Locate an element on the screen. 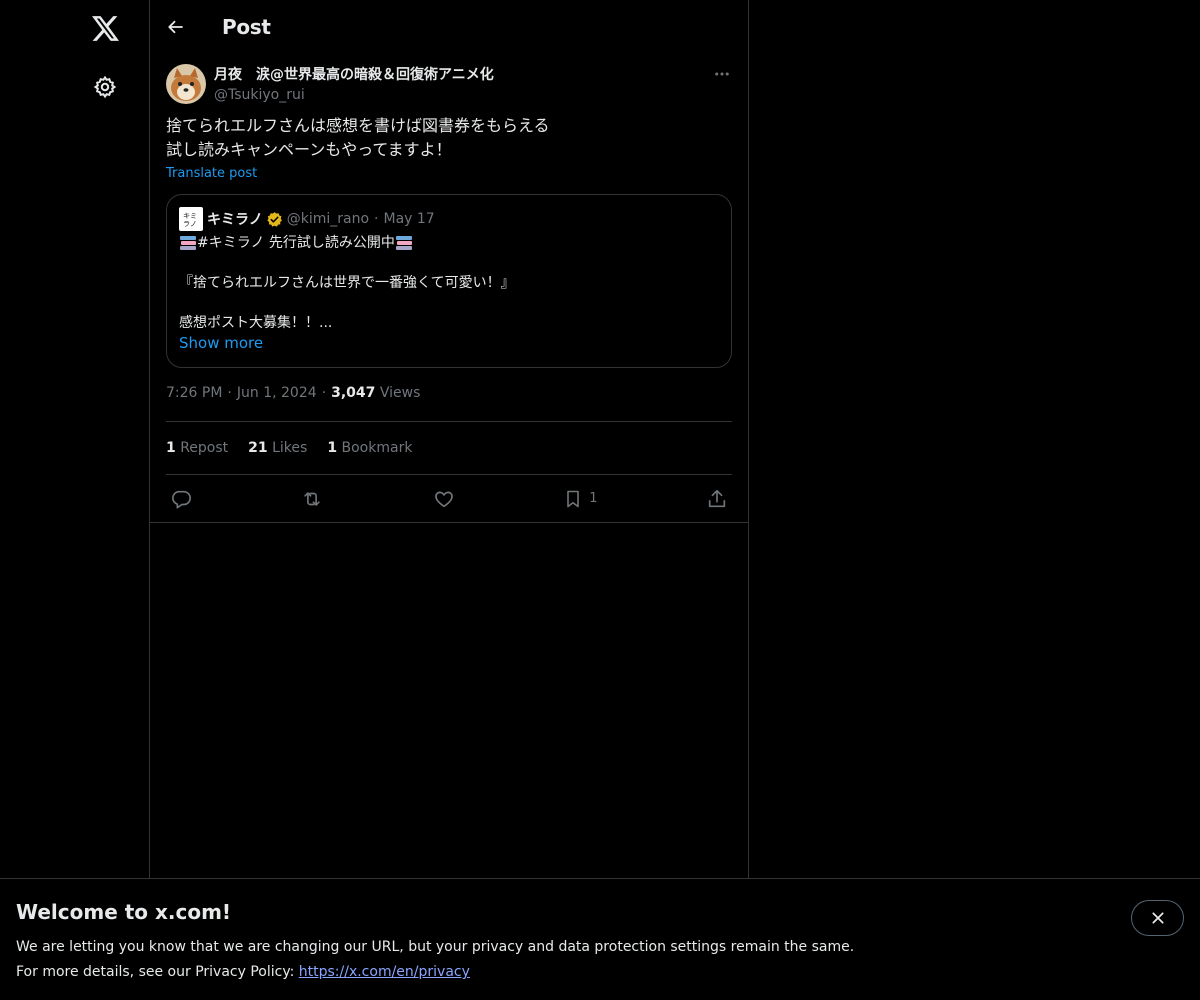 This screenshot has height=1000, width=1200. author-name: 月夜 涙@世界最高の暗殺＆回復術アニメ化 is located at coordinates (354, 75).